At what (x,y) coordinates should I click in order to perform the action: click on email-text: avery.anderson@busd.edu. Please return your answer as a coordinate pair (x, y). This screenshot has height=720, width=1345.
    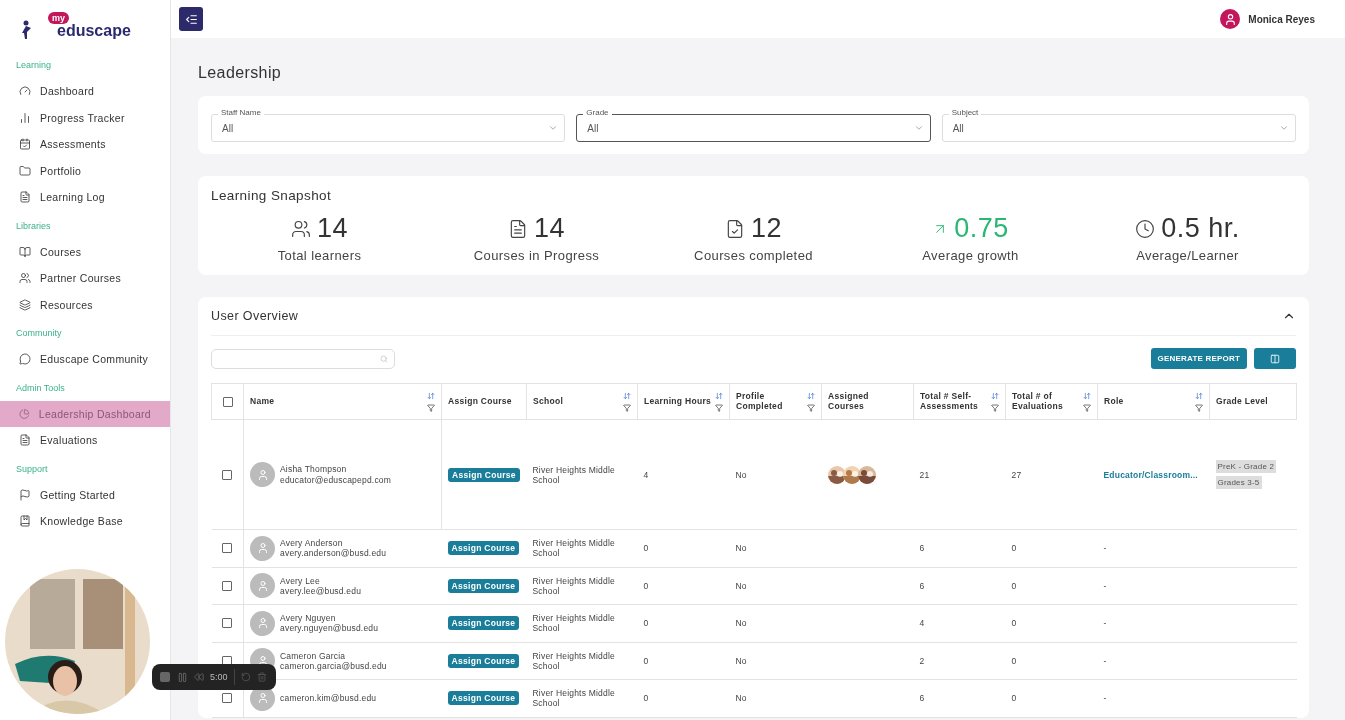
    Looking at the image, I should click on (333, 553).